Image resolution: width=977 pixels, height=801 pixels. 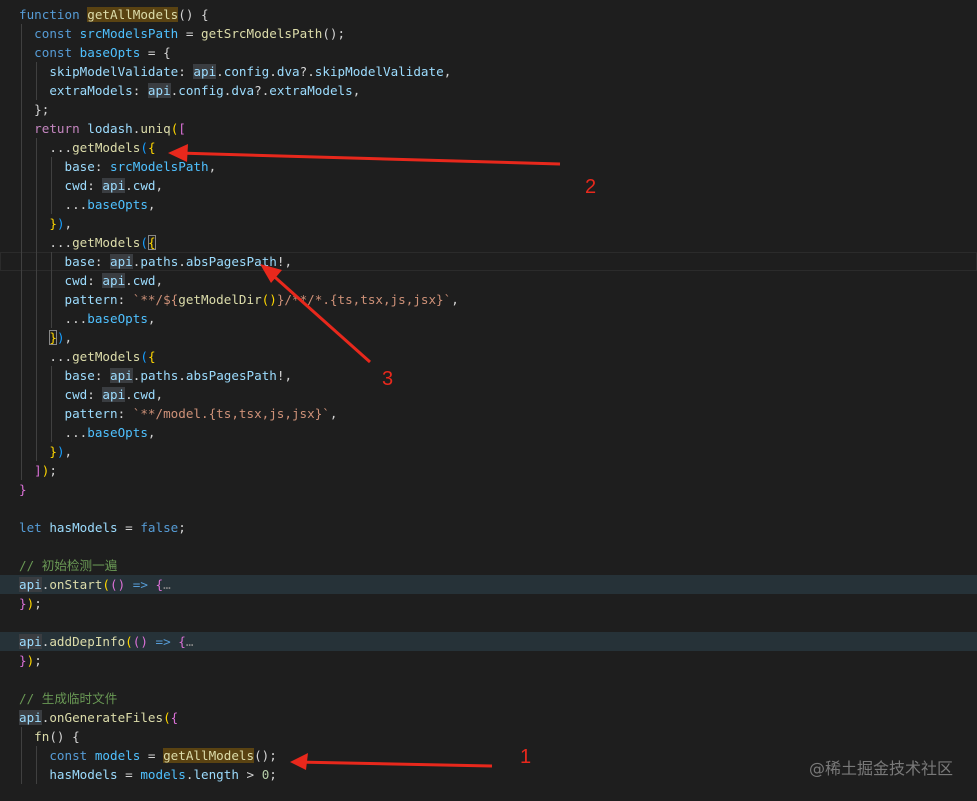 I want to click on code-token: absPagesPath, so click(x=231, y=375).